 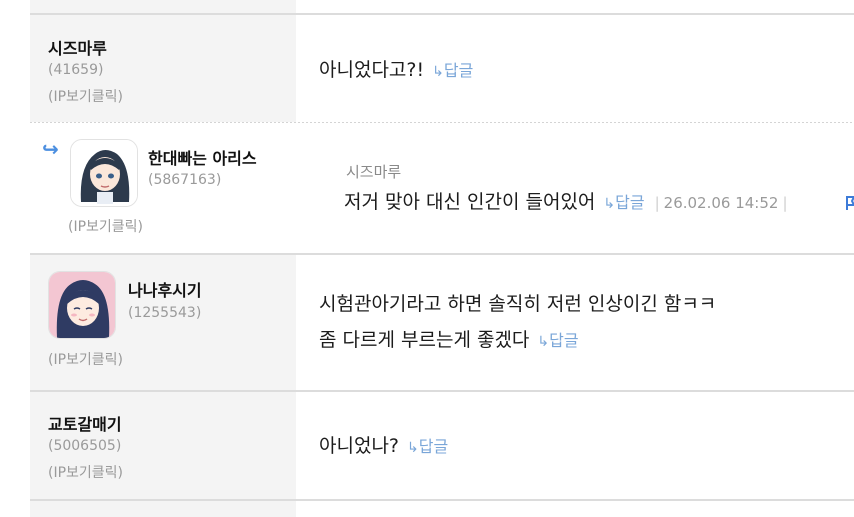 I want to click on reply-target-name: 시즈마루, so click(x=374, y=172).